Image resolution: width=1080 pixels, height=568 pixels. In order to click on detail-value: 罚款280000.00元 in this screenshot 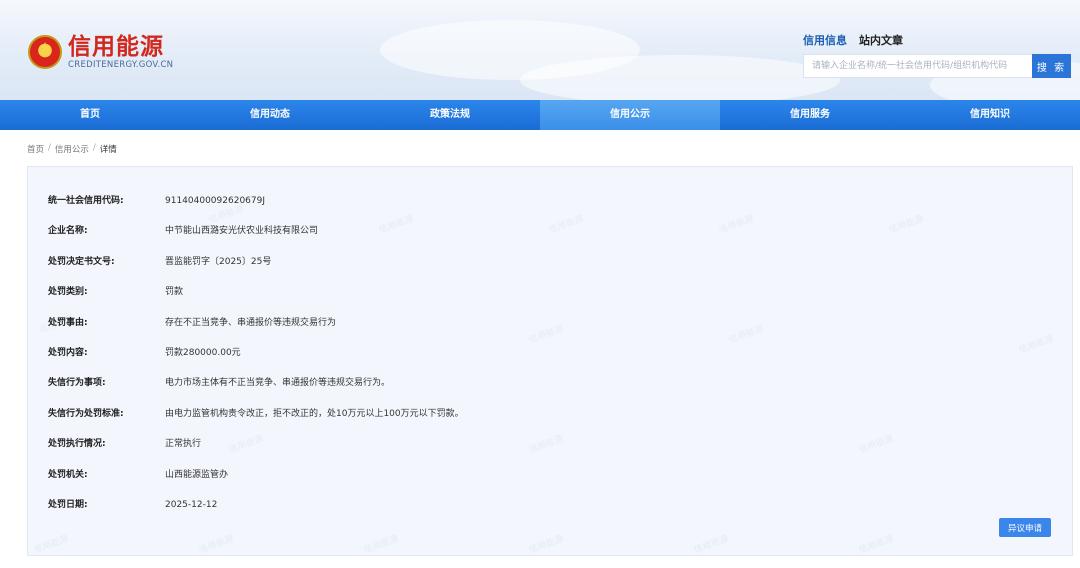, I will do `click(203, 353)`.